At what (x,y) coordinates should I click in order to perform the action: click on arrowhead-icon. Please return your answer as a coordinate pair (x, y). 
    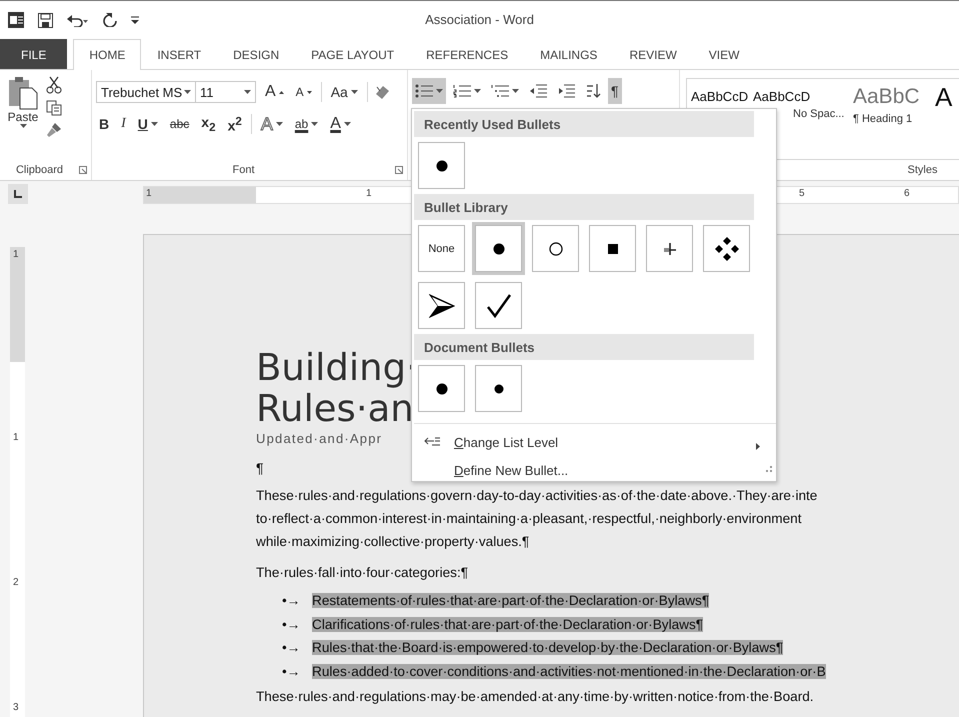
    Looking at the image, I should click on (441, 306).